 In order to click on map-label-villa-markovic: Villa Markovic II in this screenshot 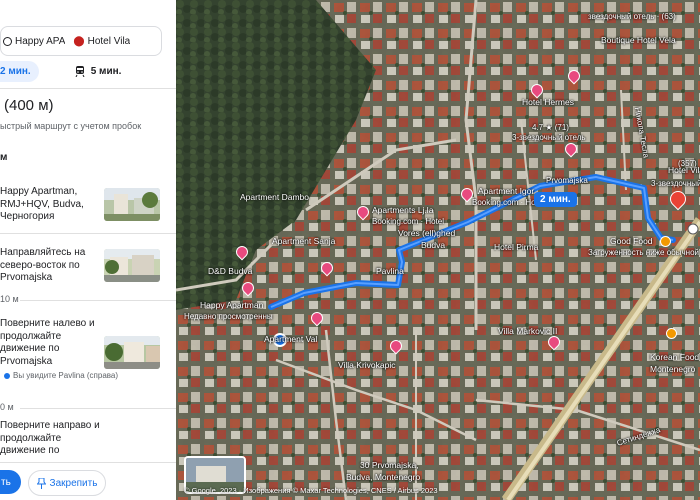, I will do `click(527, 331)`.